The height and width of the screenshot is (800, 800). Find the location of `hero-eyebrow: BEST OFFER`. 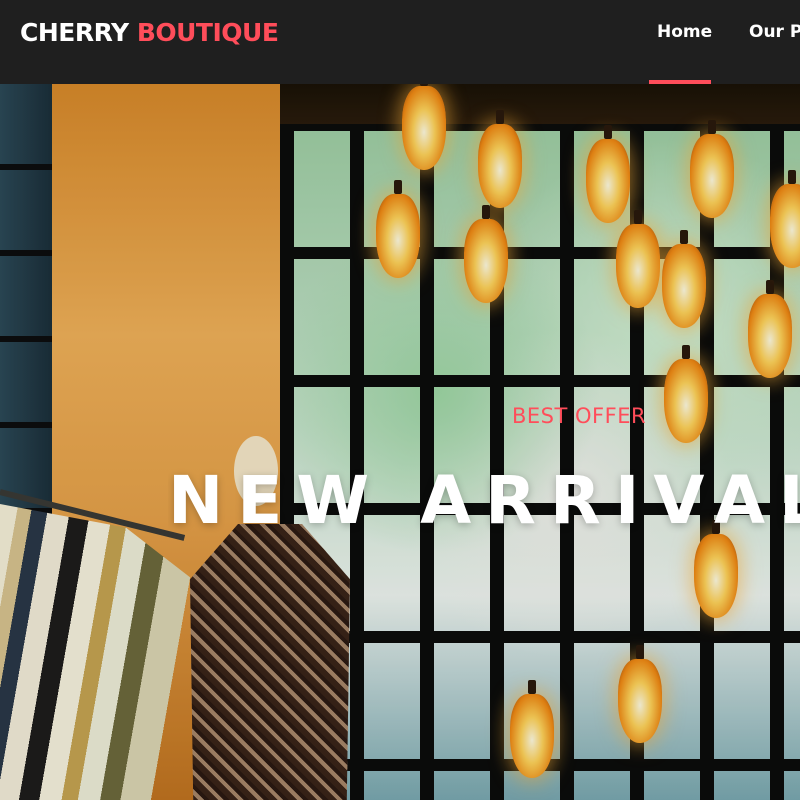

hero-eyebrow: BEST OFFER is located at coordinates (579, 416).